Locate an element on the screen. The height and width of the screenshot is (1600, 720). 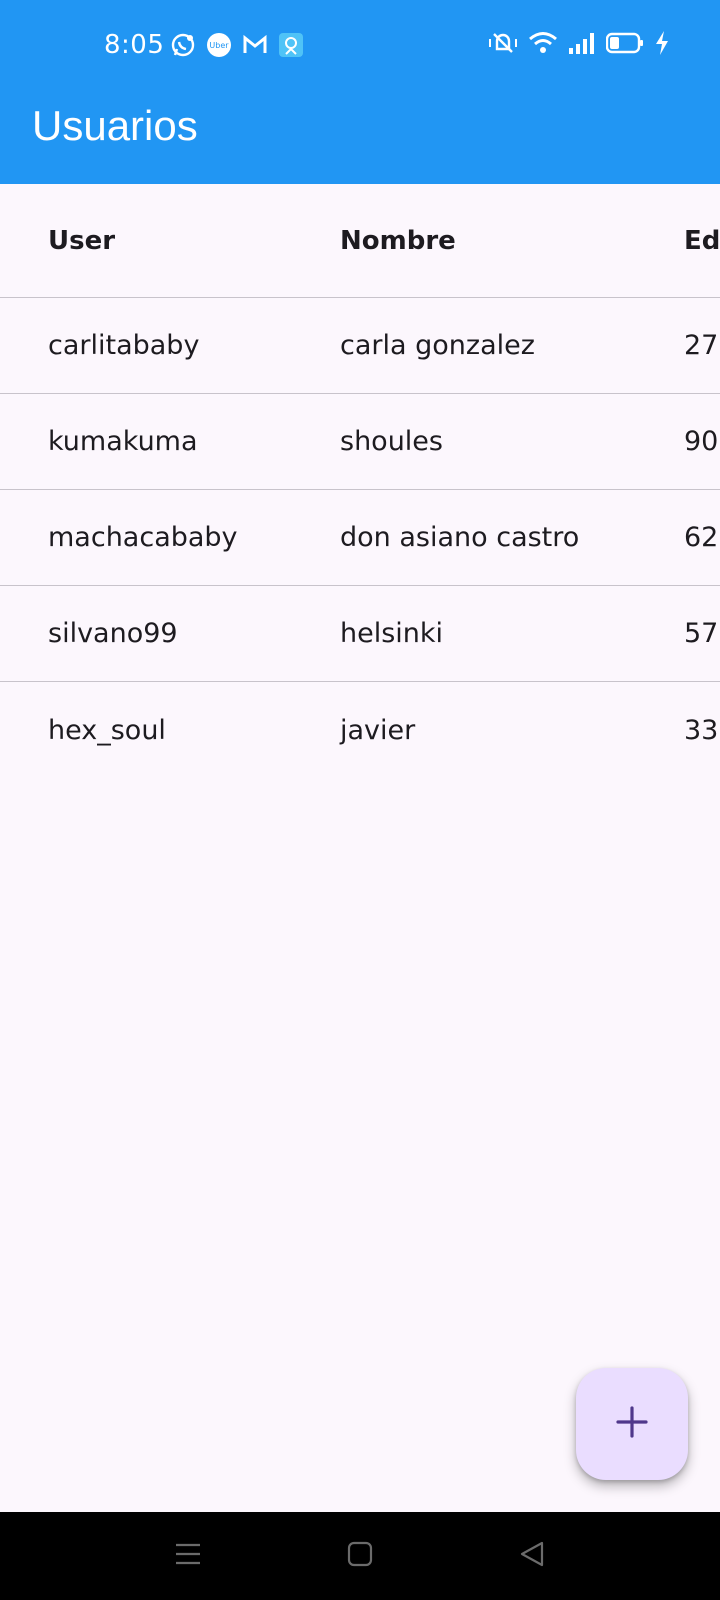
uber-icon: Uber is located at coordinates (219, 45).